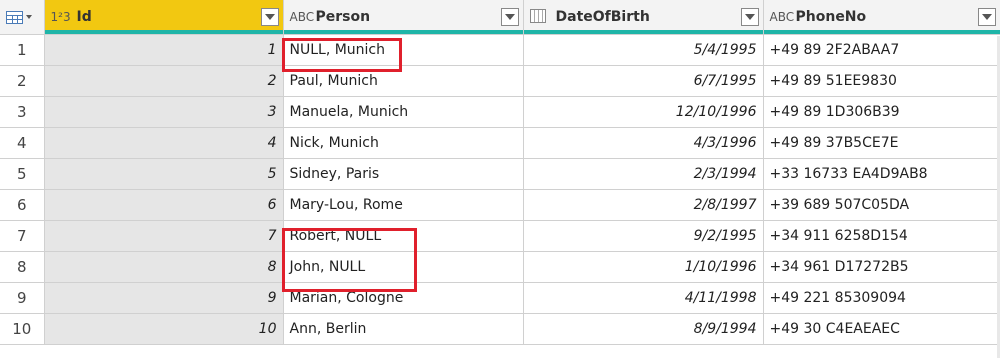 This screenshot has width=1000, height=358. What do you see at coordinates (881, 50) in the screenshot?
I see `cell-phoneno: +49 89 2F2ABAA7` at bounding box center [881, 50].